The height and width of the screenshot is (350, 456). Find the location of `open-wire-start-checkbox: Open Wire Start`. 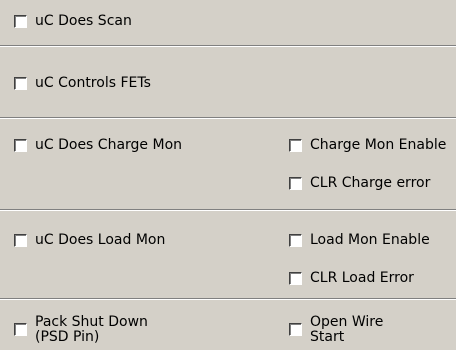

open-wire-start-checkbox: Open Wire Start is located at coordinates (336, 330).